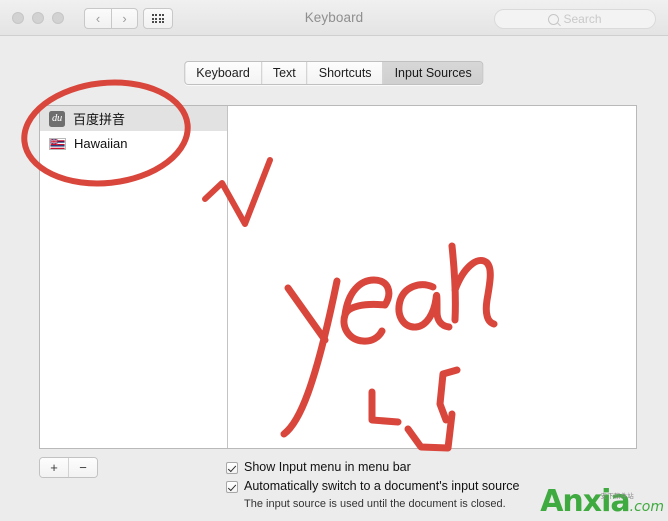  What do you see at coordinates (83, 467) in the screenshot?
I see `remove-input-source-button: −` at bounding box center [83, 467].